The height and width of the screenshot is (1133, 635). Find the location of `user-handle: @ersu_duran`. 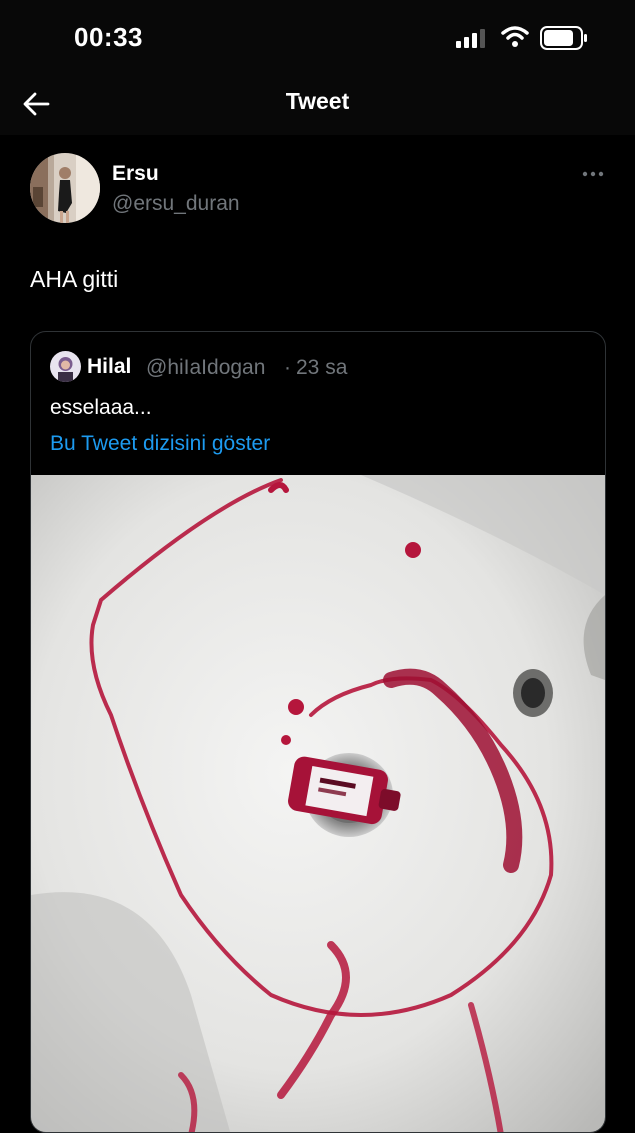

user-handle: @ersu_duran is located at coordinates (176, 204).